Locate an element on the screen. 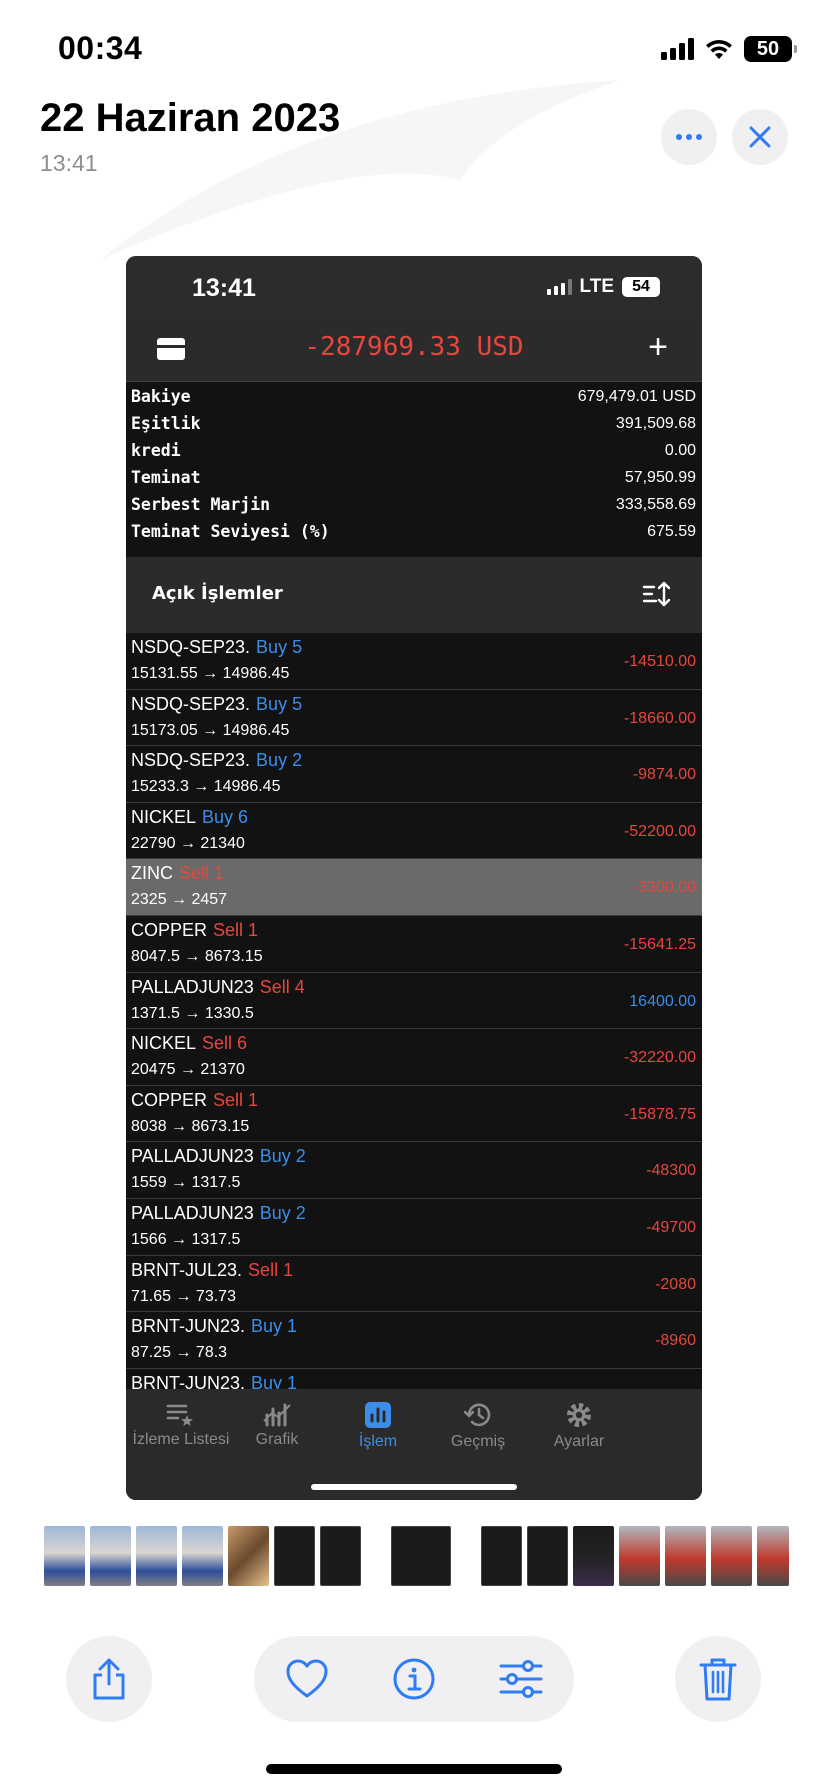 The width and height of the screenshot is (828, 1792). info-button is located at coordinates (414, 1679).